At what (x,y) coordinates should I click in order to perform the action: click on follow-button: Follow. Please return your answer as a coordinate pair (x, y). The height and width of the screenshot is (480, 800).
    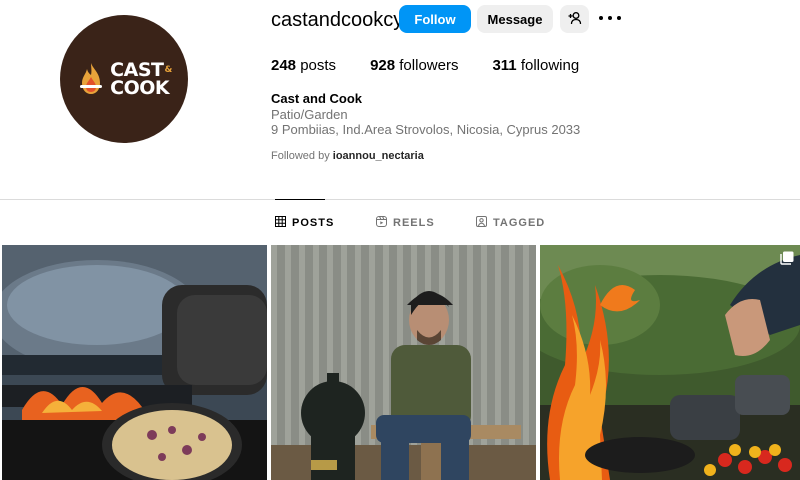
    Looking at the image, I should click on (435, 19).